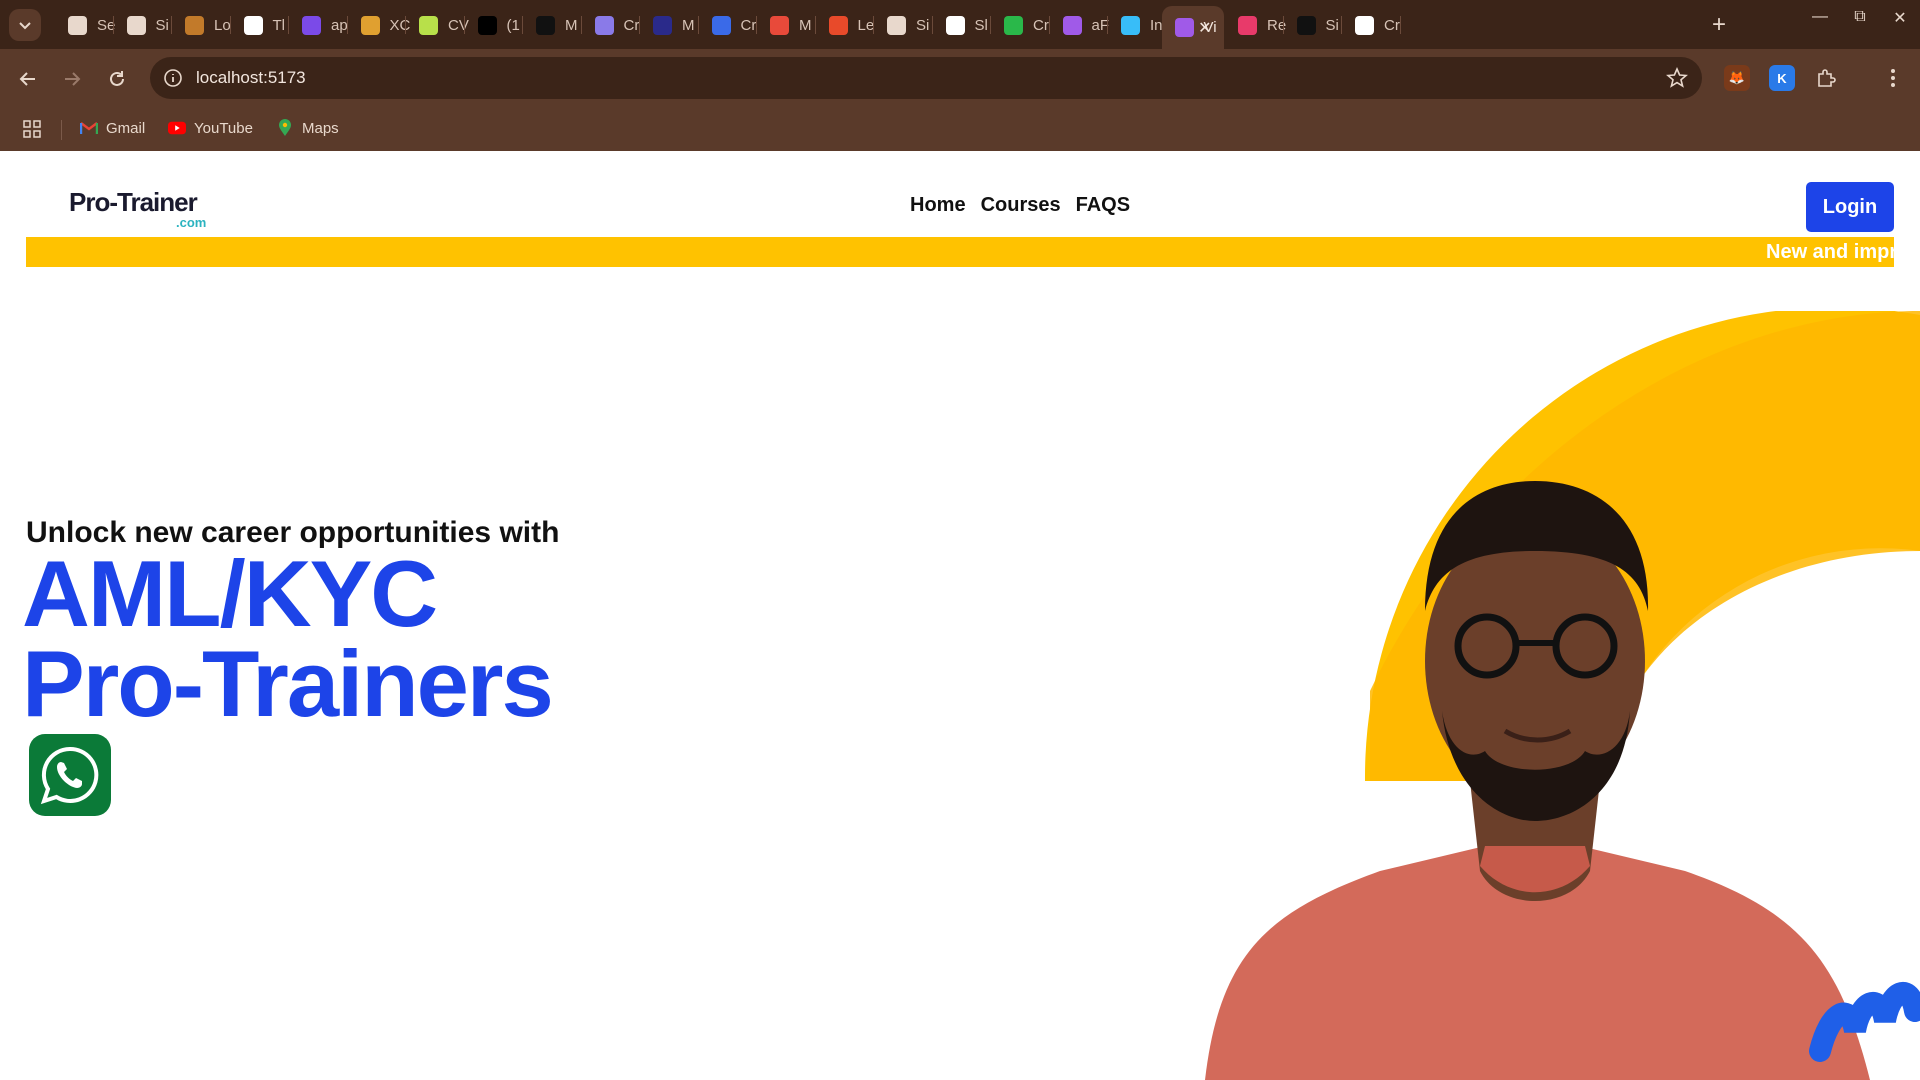 This screenshot has width=1920, height=1080. I want to click on gmail-m-icon, so click(779, 25).